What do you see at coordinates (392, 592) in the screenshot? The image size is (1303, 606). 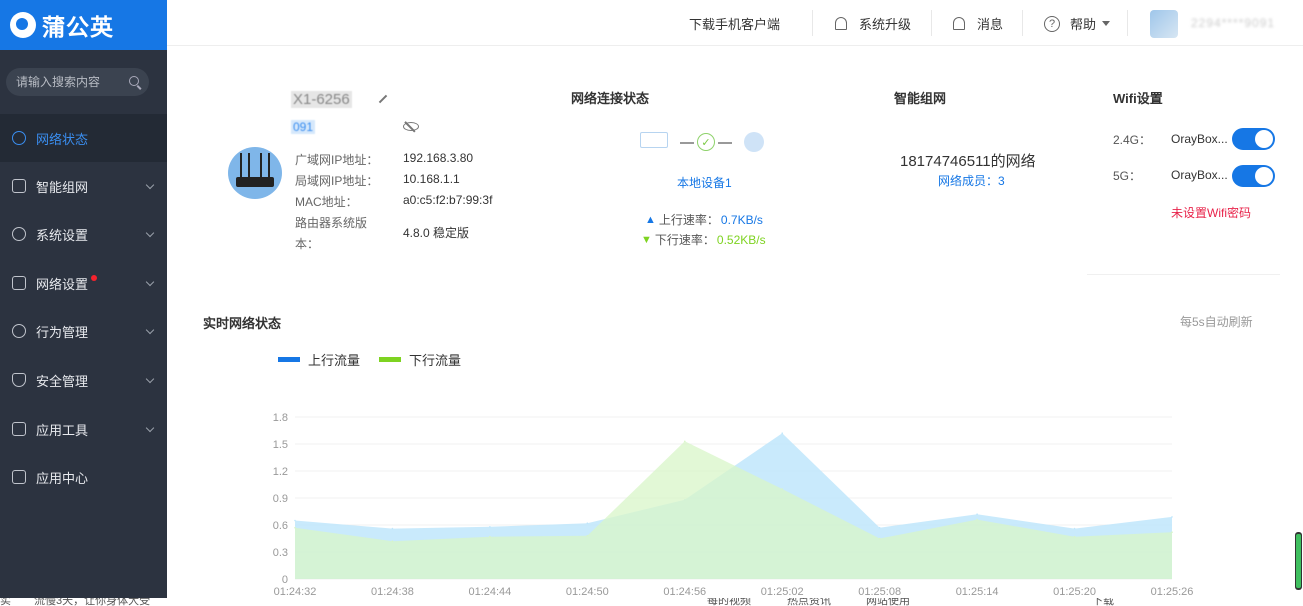 I see `x-tick-label: 01:24:38` at bounding box center [392, 592].